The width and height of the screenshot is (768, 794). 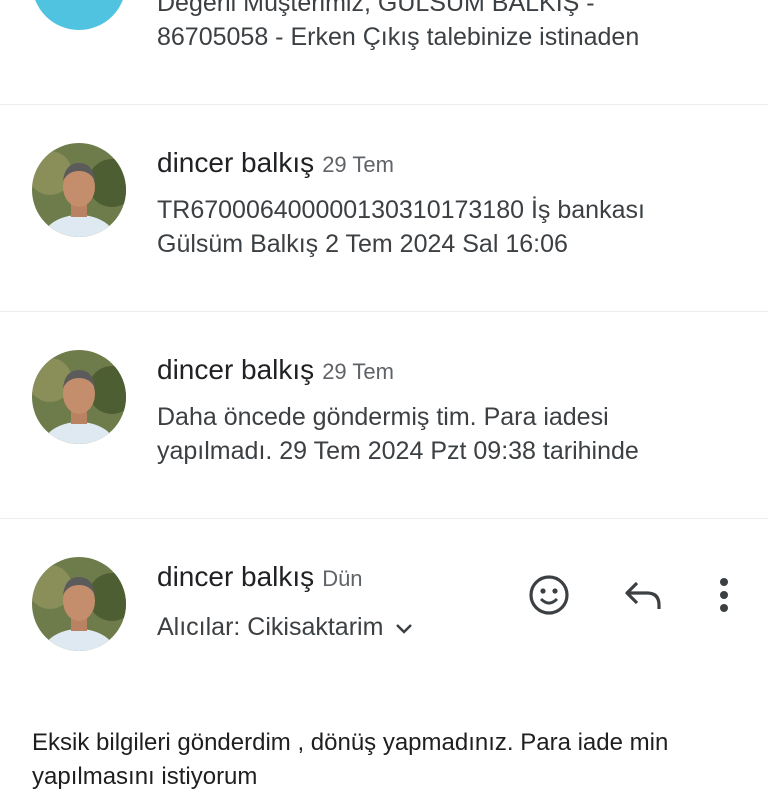 What do you see at coordinates (376, 8) in the screenshot?
I see `snippet-line: Değerli Müşterimiz, GÜLSÜM BALKIŞ -` at bounding box center [376, 8].